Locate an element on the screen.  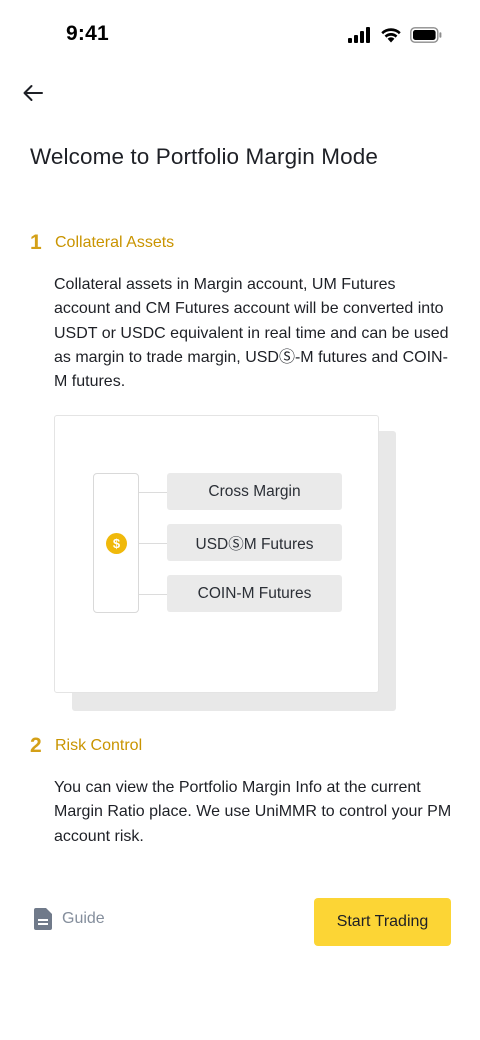
step-2-header: 2 Risk Control is located at coordinates (86, 746).